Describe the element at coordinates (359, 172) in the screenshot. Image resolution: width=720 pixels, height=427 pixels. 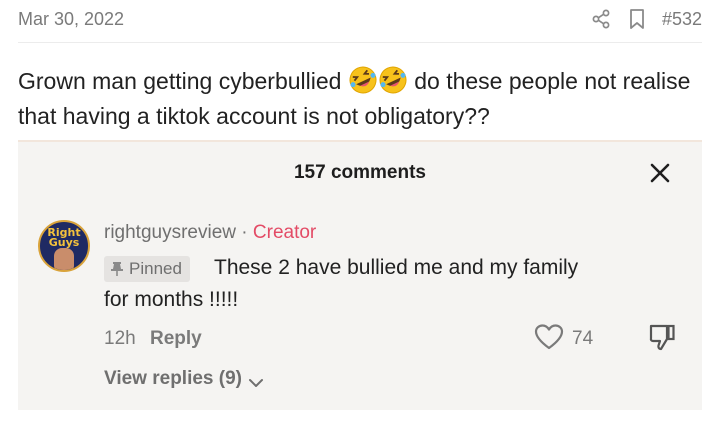
I see `comments-count-title: 157 comments` at that location.